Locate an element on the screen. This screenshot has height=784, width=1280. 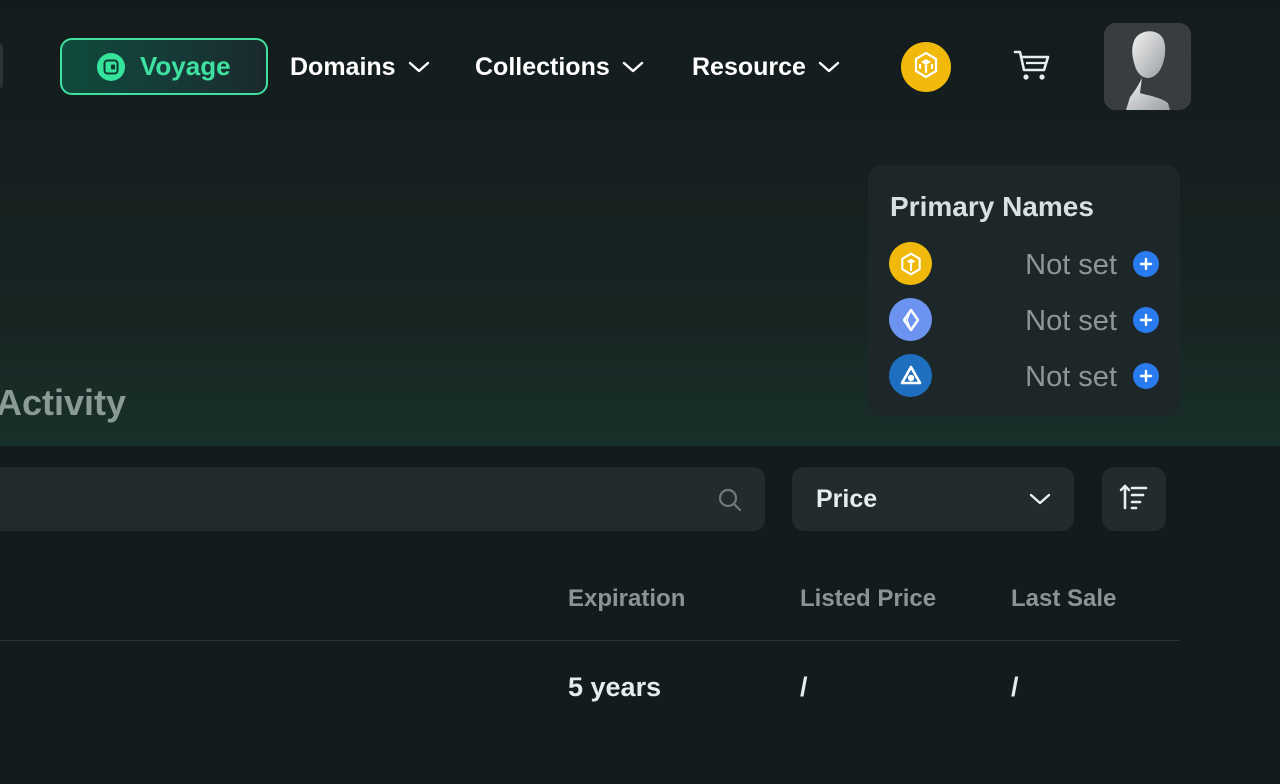
primary-names-title: Primary Names is located at coordinates (992, 206).